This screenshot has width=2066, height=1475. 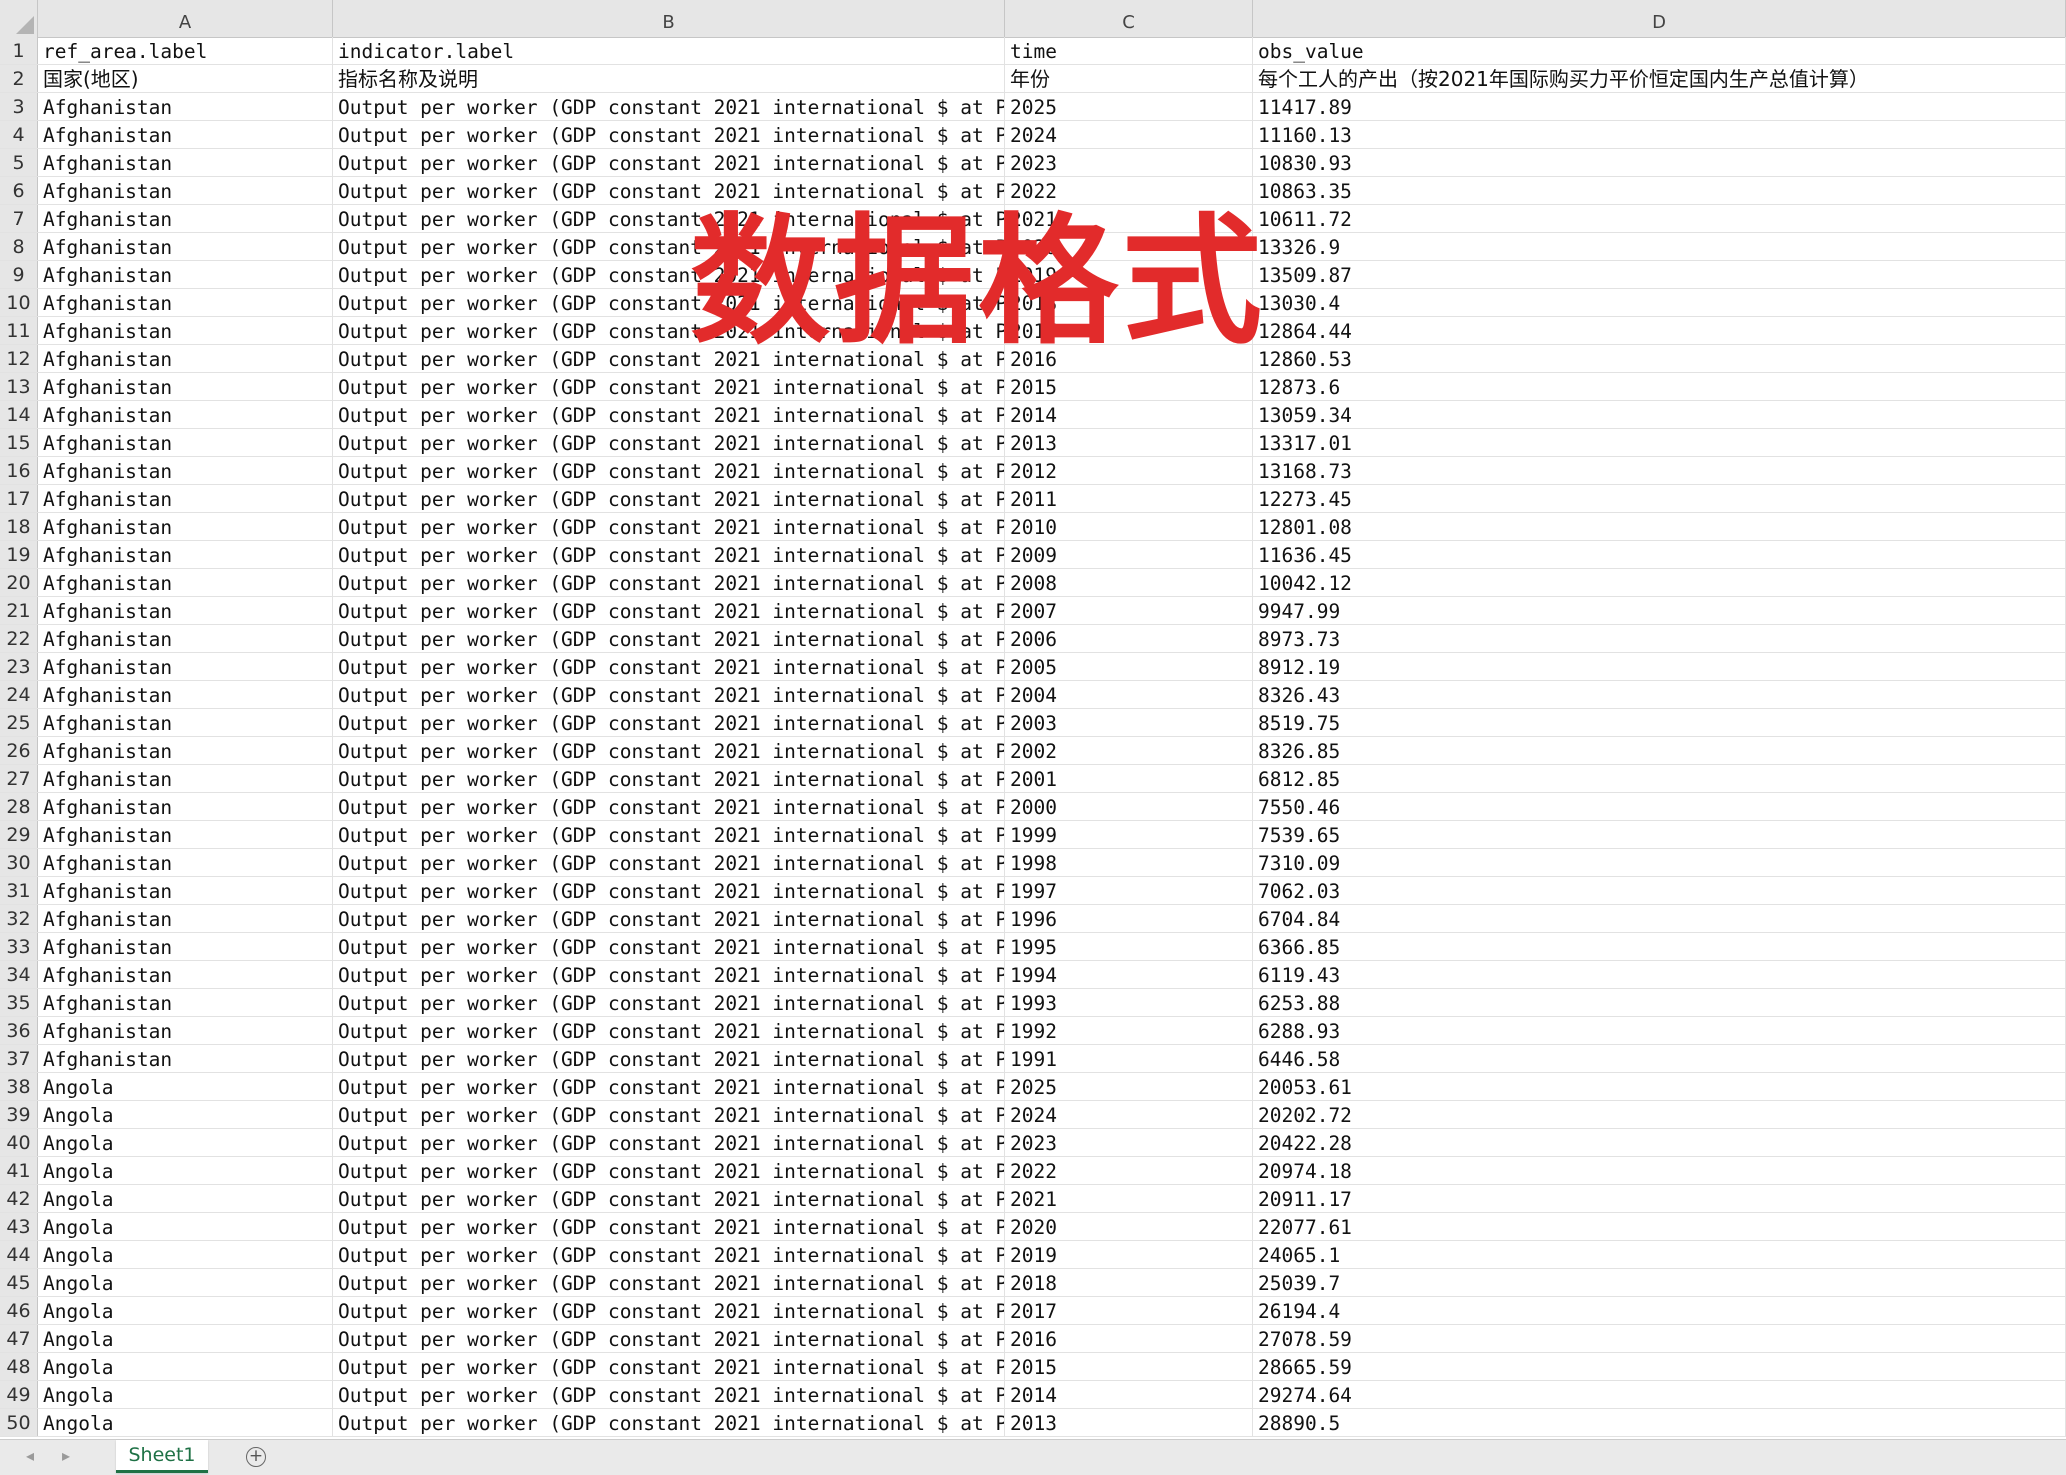 What do you see at coordinates (1129, 162) in the screenshot?
I see `cell-c: 2023` at bounding box center [1129, 162].